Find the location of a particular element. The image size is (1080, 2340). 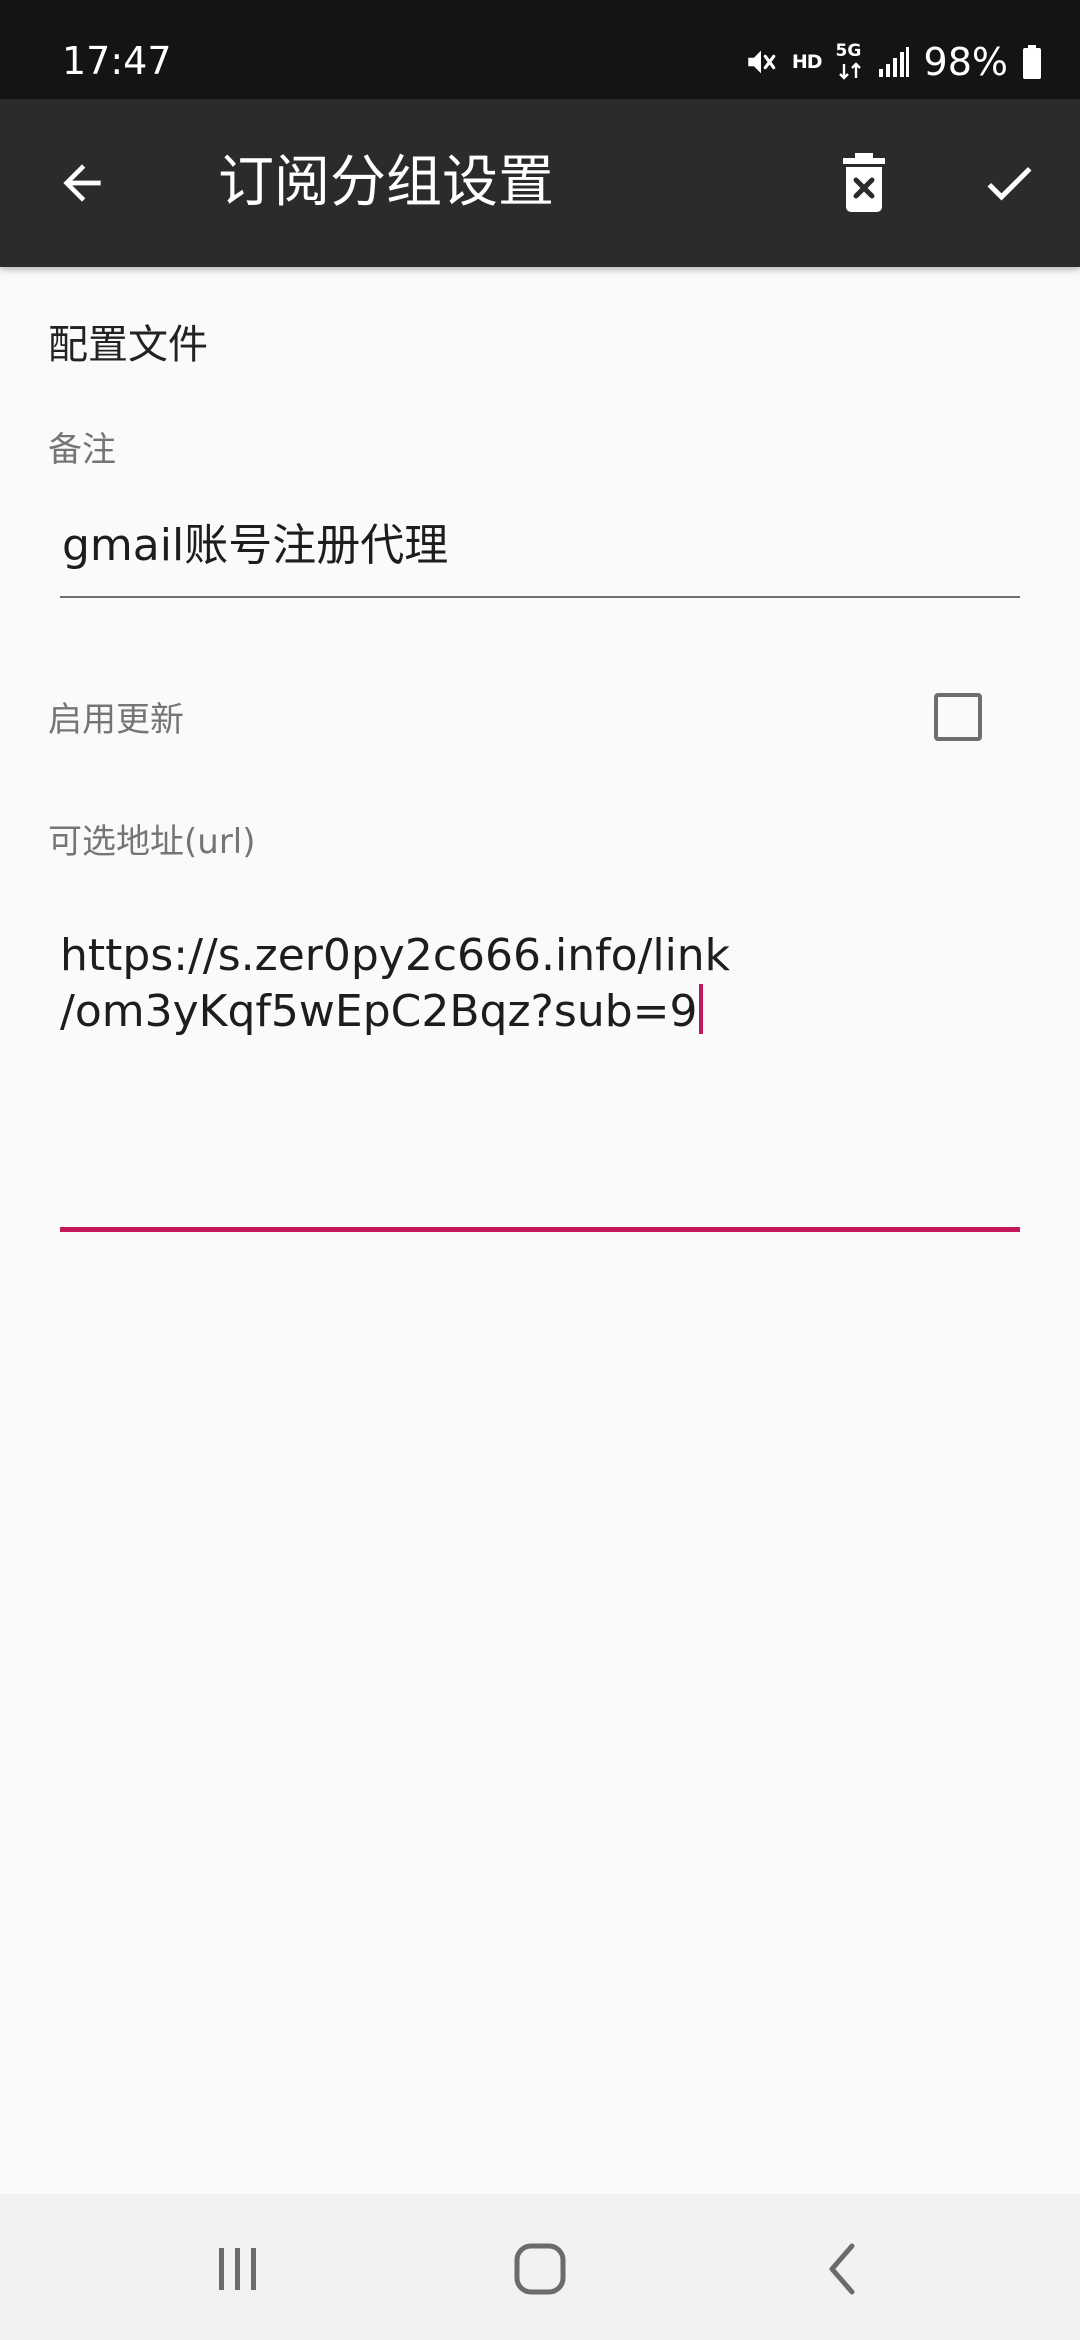

url-line-2: /om3yKqf5wEpC2Bqz?sub=9 is located at coordinates (540, 1012).